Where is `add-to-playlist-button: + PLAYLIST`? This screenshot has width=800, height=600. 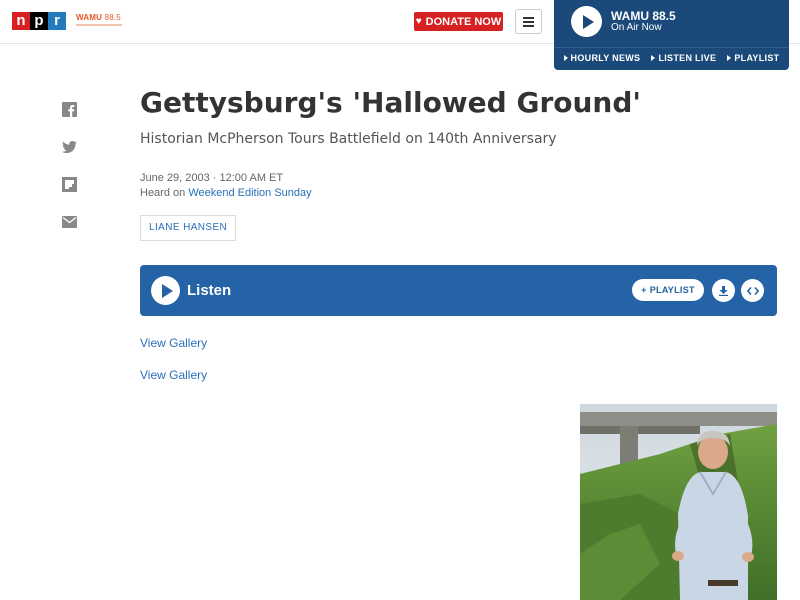
add-to-playlist-button: + PLAYLIST is located at coordinates (668, 290).